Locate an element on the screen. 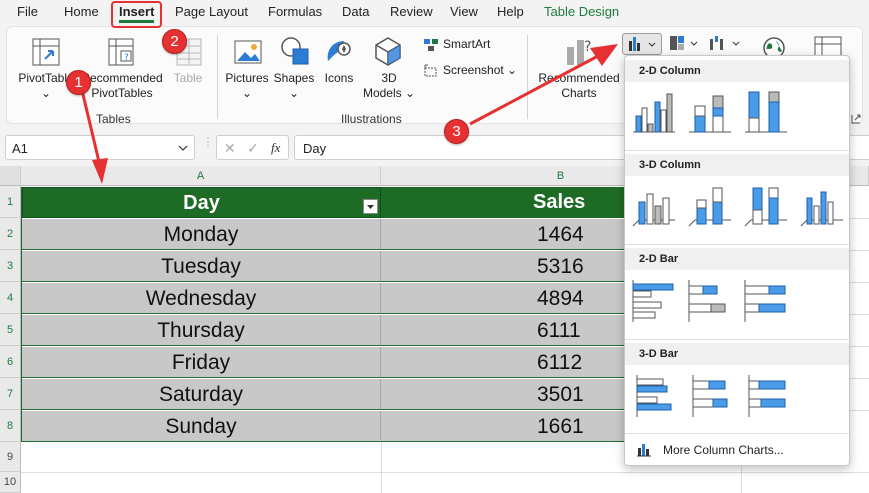 This screenshot has height=493, width=869. callout-badge-1: 1 is located at coordinates (78, 82).